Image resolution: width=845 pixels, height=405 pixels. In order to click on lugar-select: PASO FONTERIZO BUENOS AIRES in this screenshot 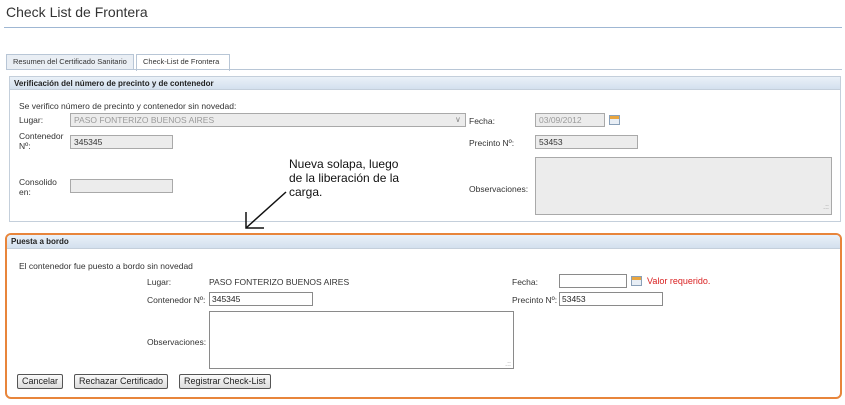, I will do `click(268, 120)`.